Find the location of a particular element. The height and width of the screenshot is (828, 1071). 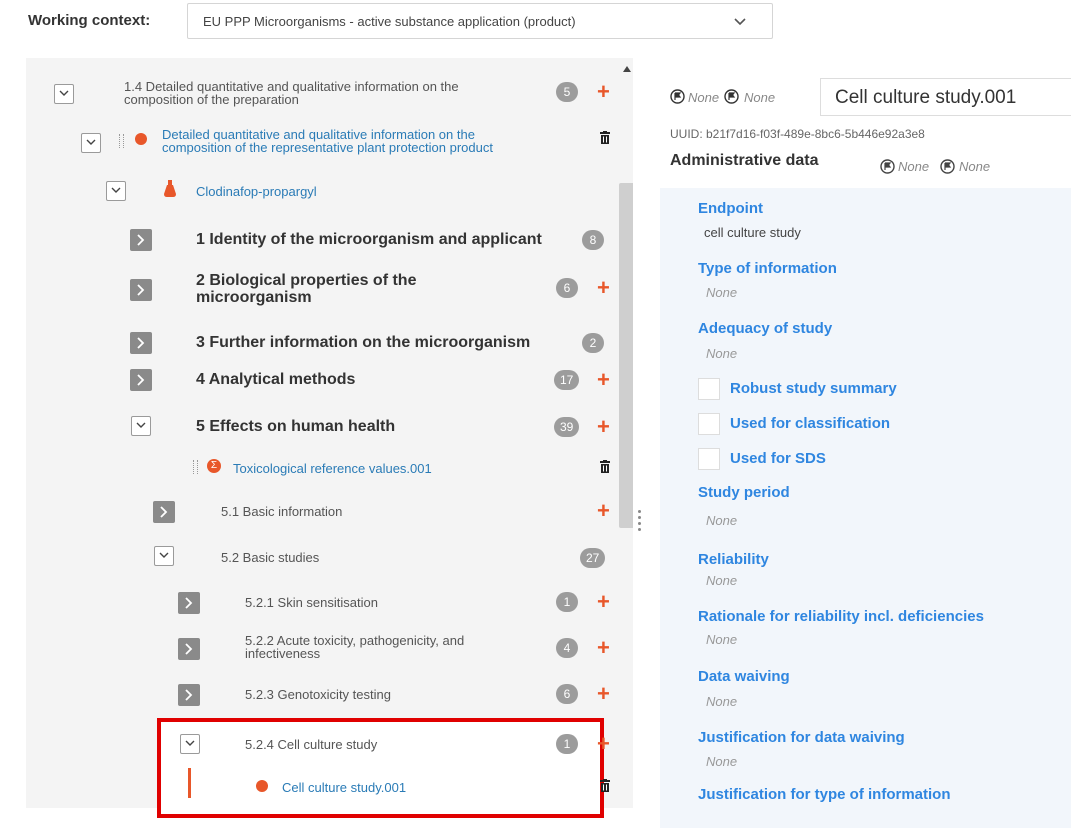

robust-study-label: Robust study summary is located at coordinates (813, 388).